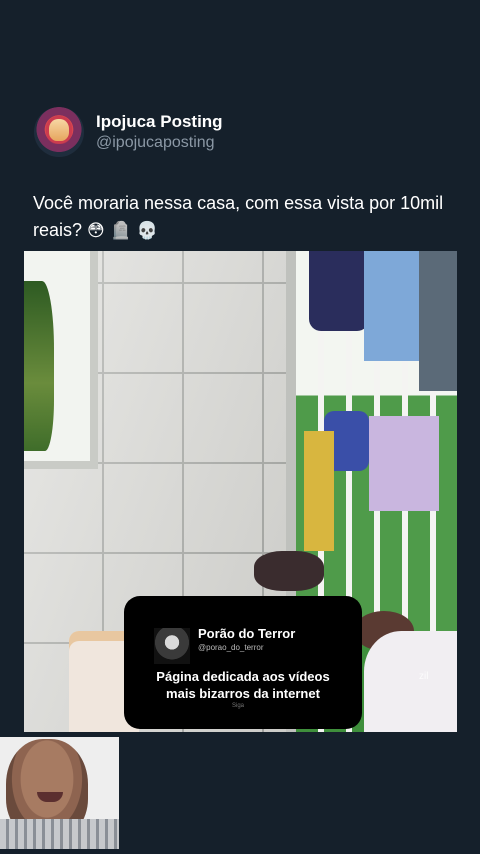 The image size is (480, 854). I want to click on tweet-emojis: 😳 🪦 💀, so click(122, 231).